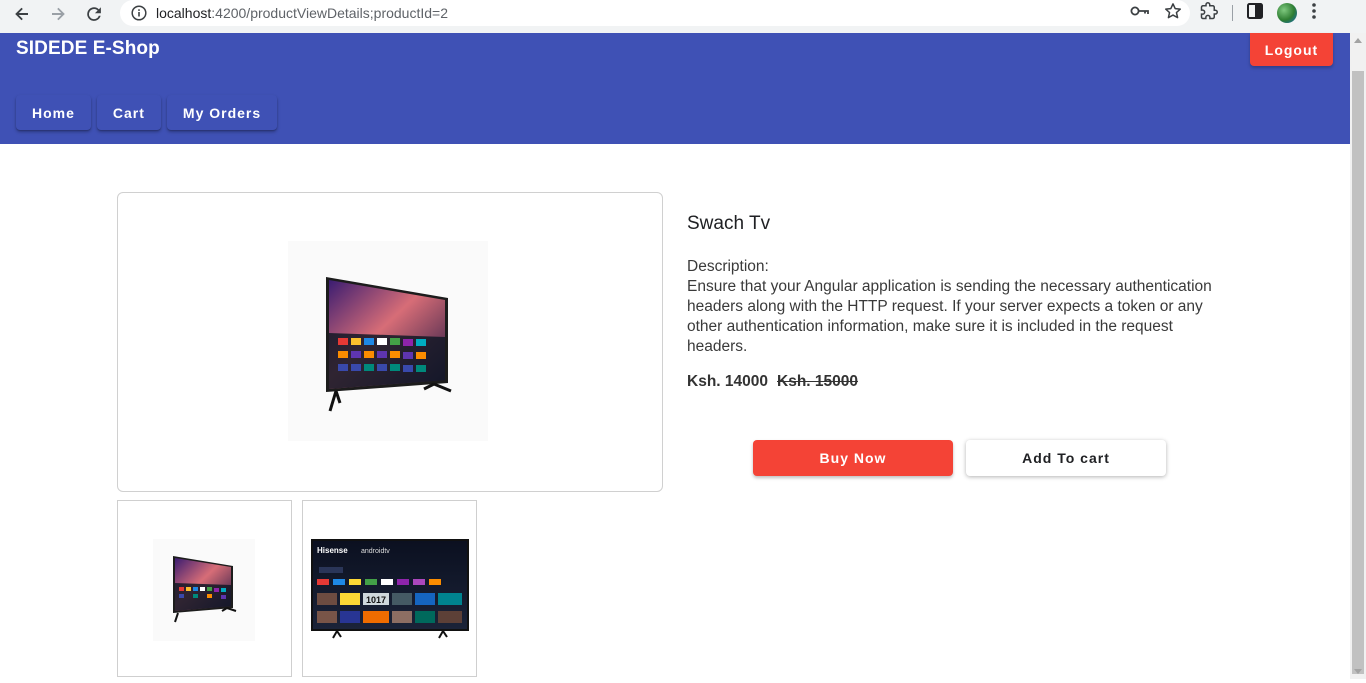 The image size is (1366, 683). Describe the element at coordinates (88, 48) in the screenshot. I see `brand-title: SIDEDE E-Shop` at that location.